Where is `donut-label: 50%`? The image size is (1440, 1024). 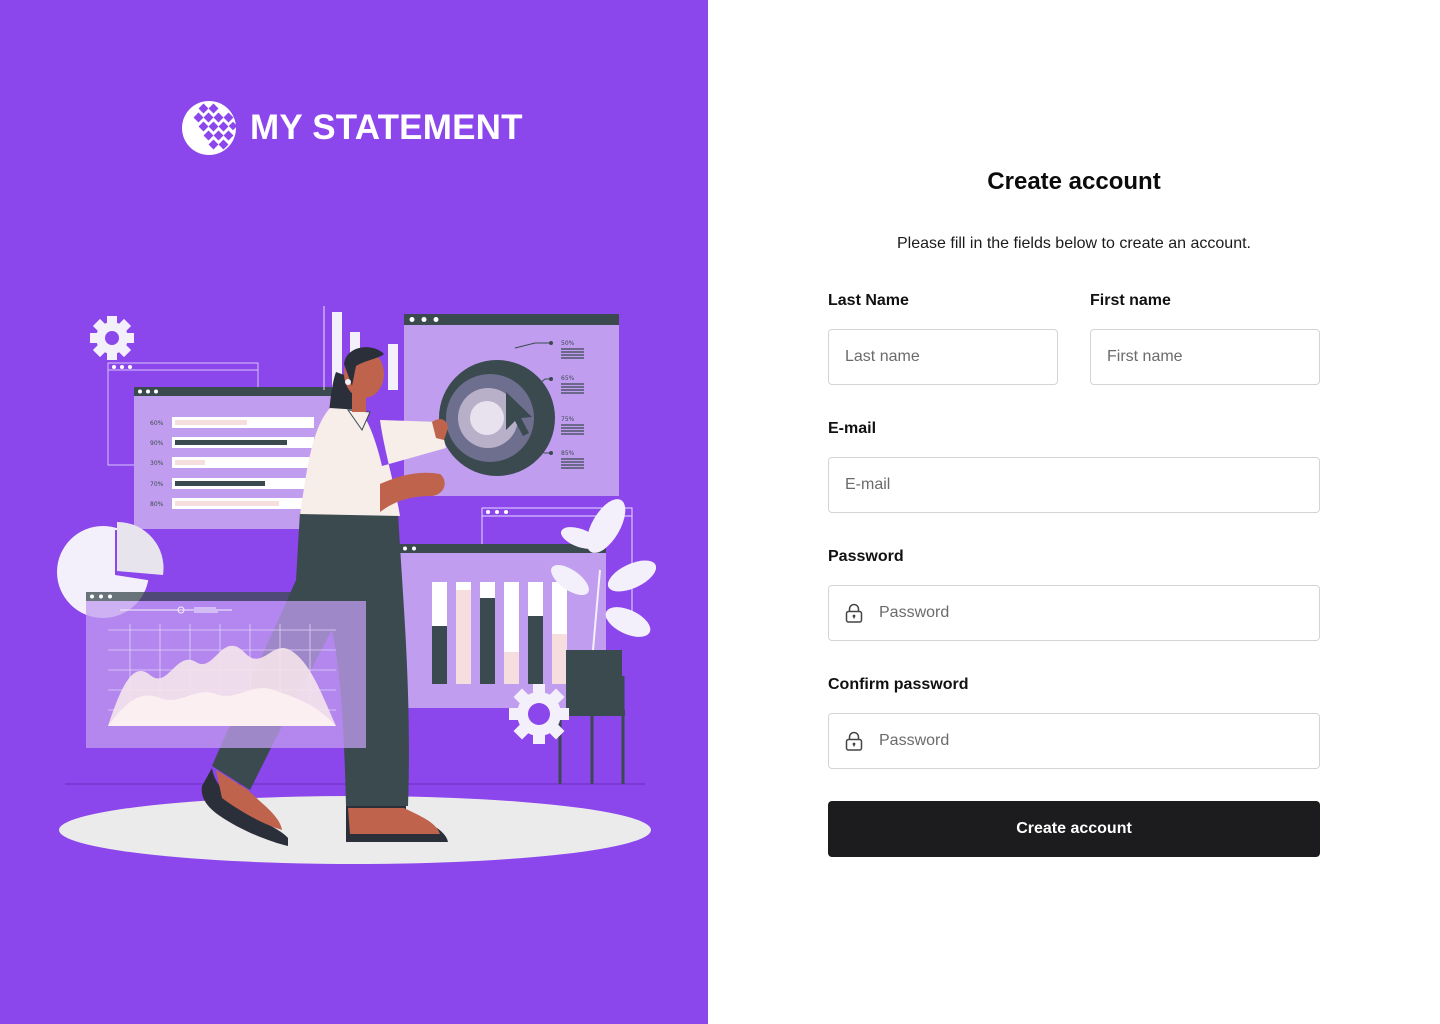 donut-label: 50% is located at coordinates (568, 343).